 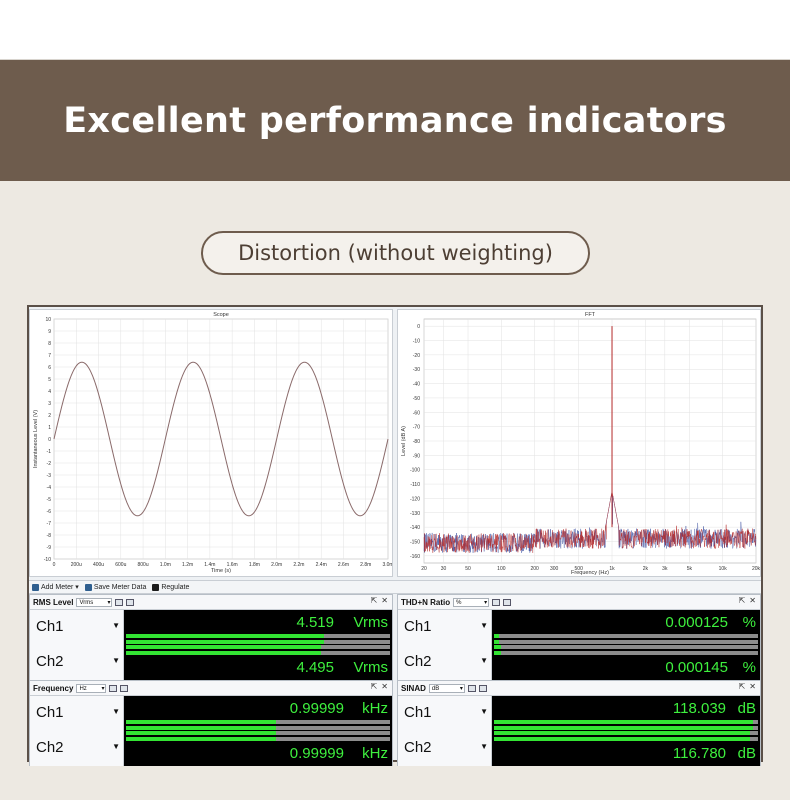 What do you see at coordinates (221, 571) in the screenshot?
I see `x-axis-label: Time (s)` at bounding box center [221, 571].